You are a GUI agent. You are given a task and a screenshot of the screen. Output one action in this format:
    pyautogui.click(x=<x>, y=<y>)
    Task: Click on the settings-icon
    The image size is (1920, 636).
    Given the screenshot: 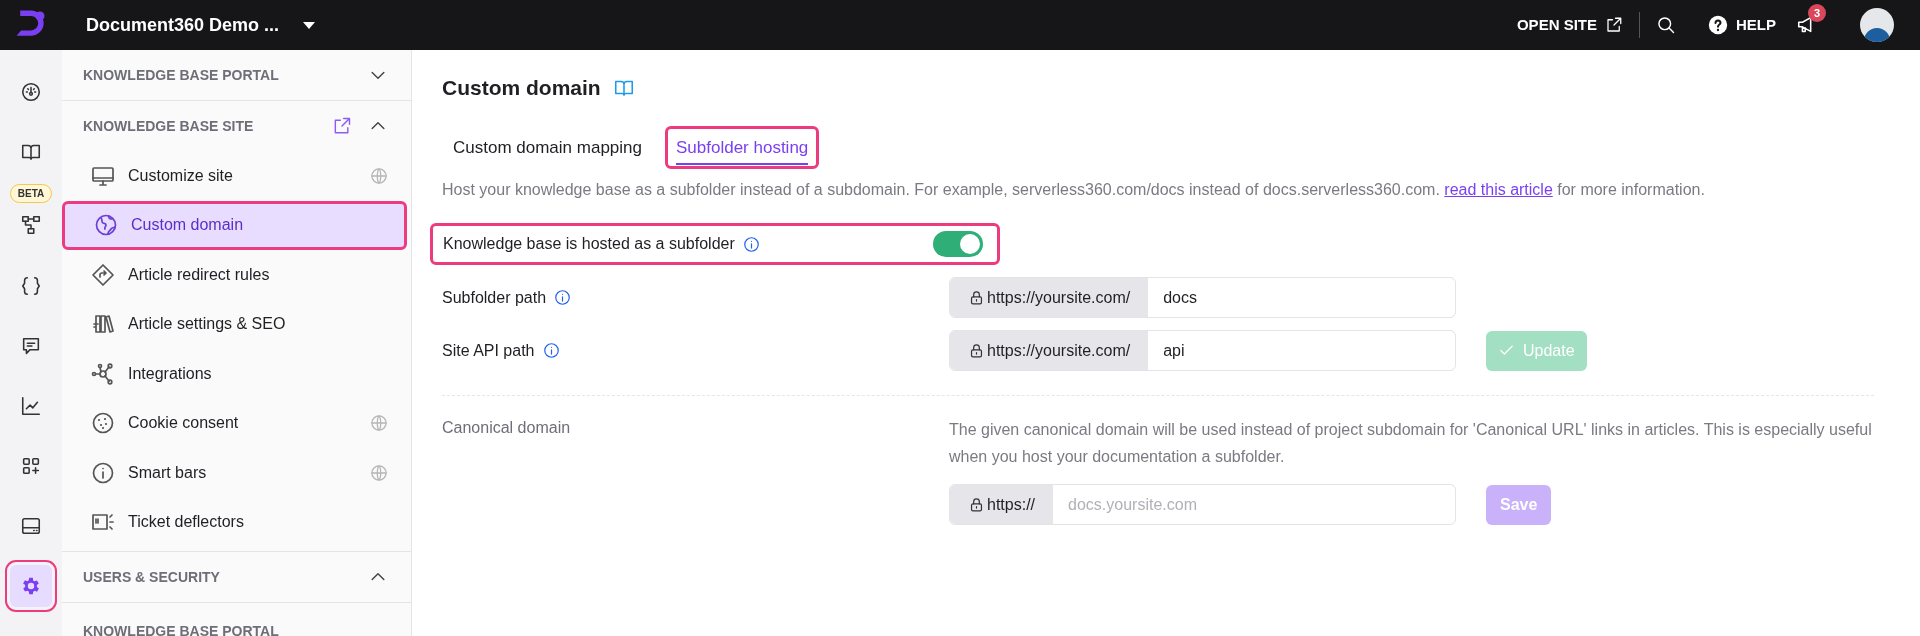 What is the action you would take?
    pyautogui.click(x=31, y=586)
    